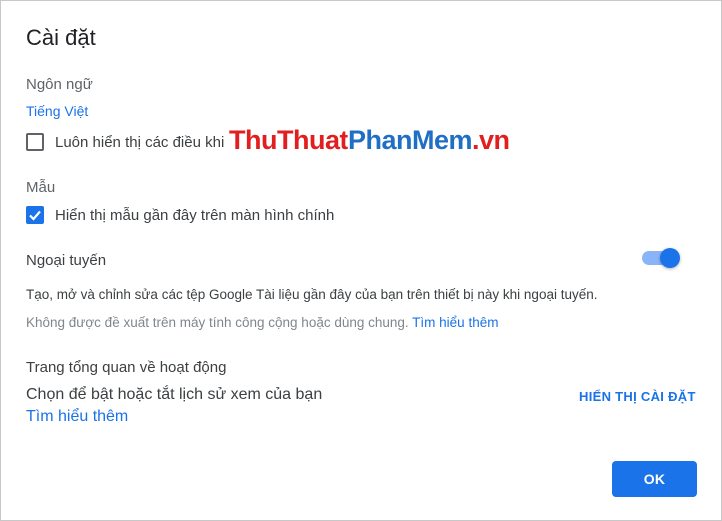 The width and height of the screenshot is (722, 521). What do you see at coordinates (35, 142) in the screenshot?
I see `always-show-checkbox` at bounding box center [35, 142].